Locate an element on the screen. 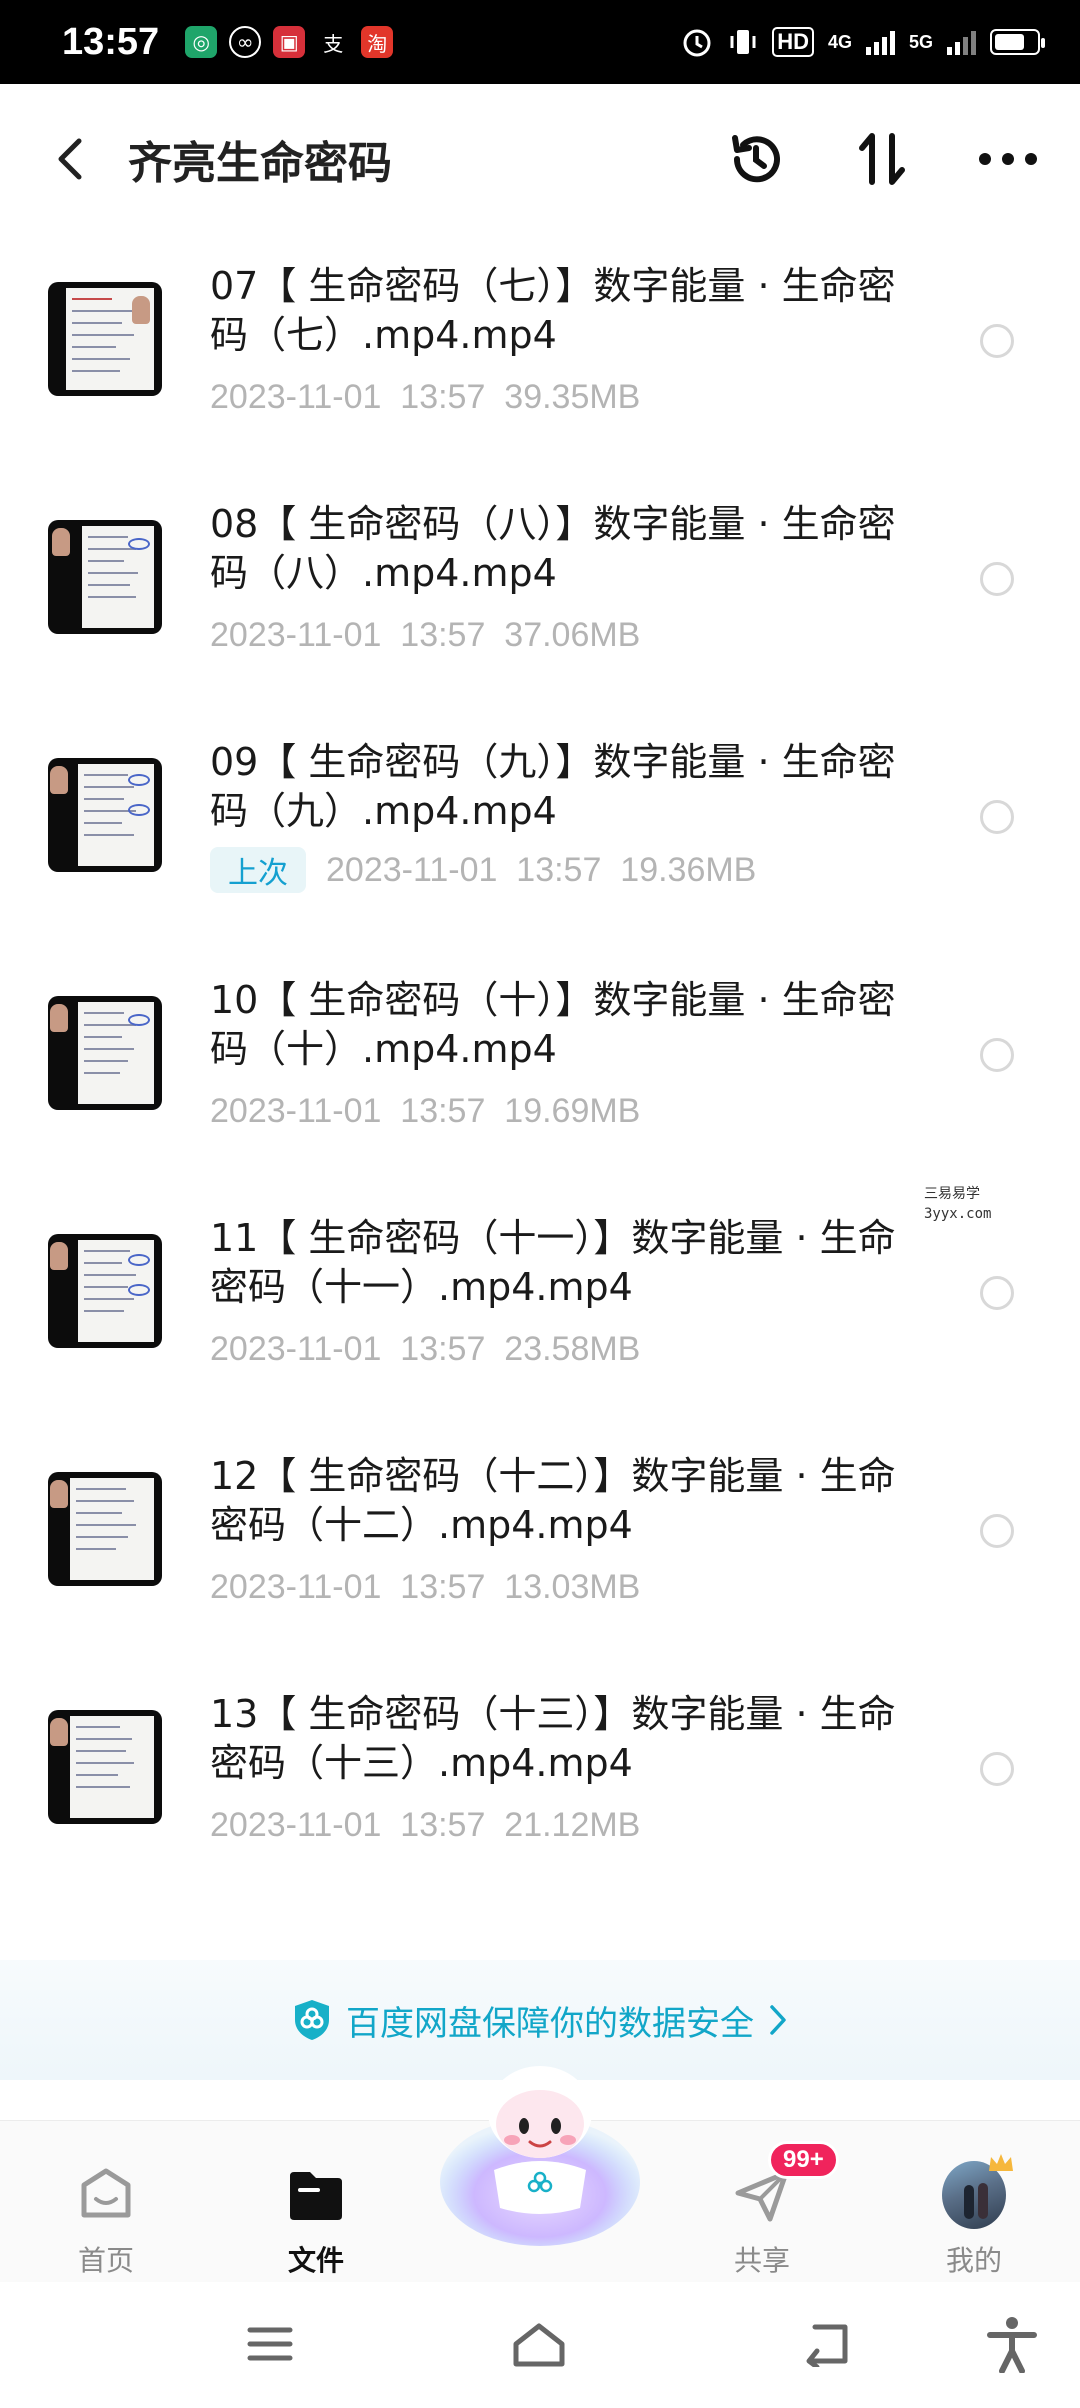 The width and height of the screenshot is (1080, 2408). file-size: 37.06MB is located at coordinates (572, 635).